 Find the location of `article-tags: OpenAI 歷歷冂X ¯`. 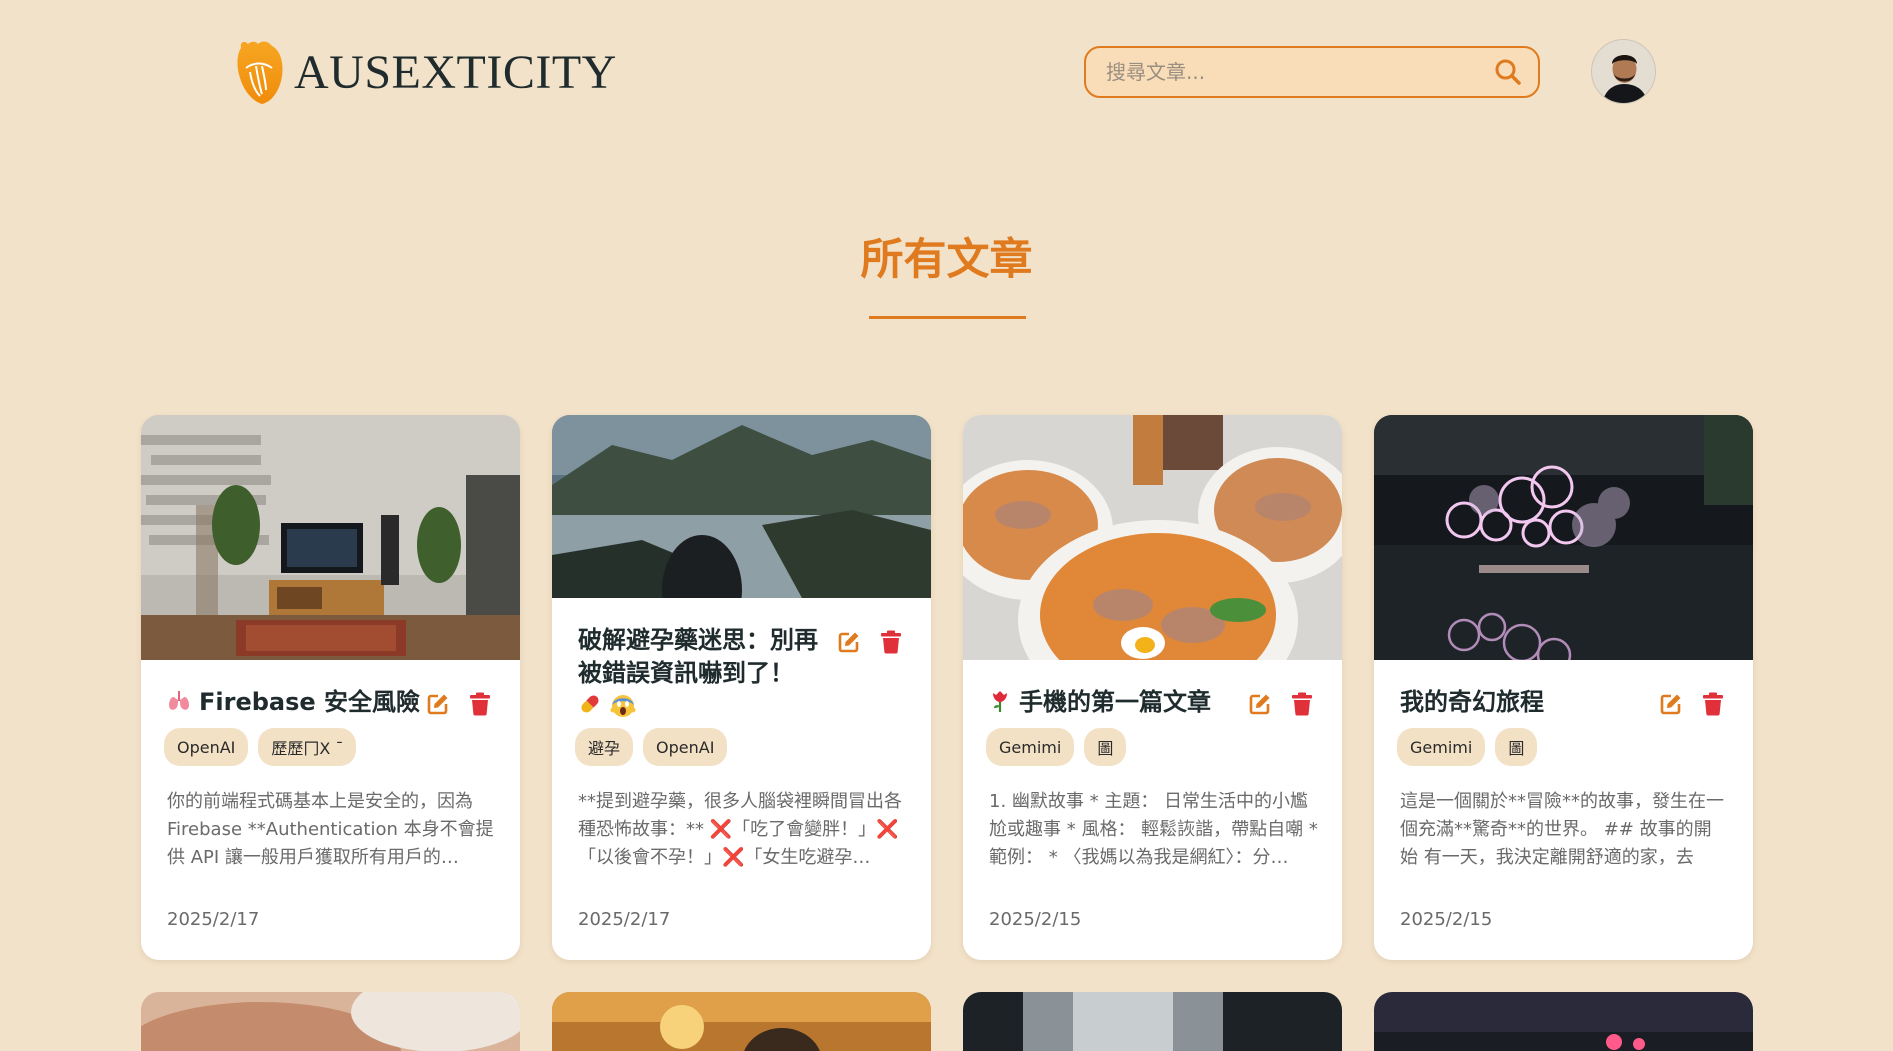

article-tags: OpenAI 歷歷冂X ¯ is located at coordinates (260, 747).